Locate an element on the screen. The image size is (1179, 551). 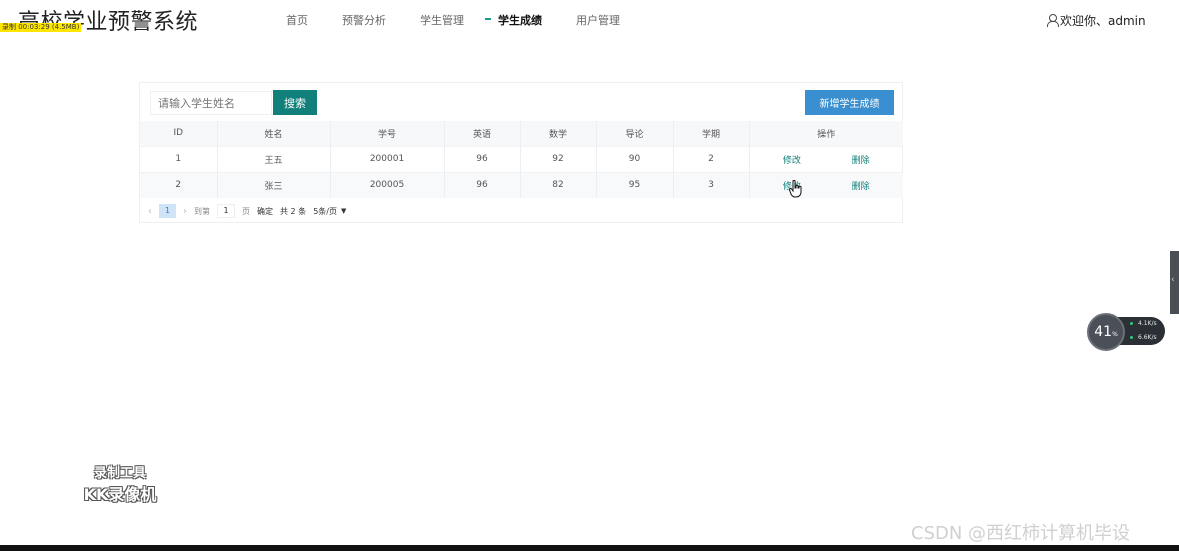
cpu-usage-circle: 41% is located at coordinates (1106, 332).